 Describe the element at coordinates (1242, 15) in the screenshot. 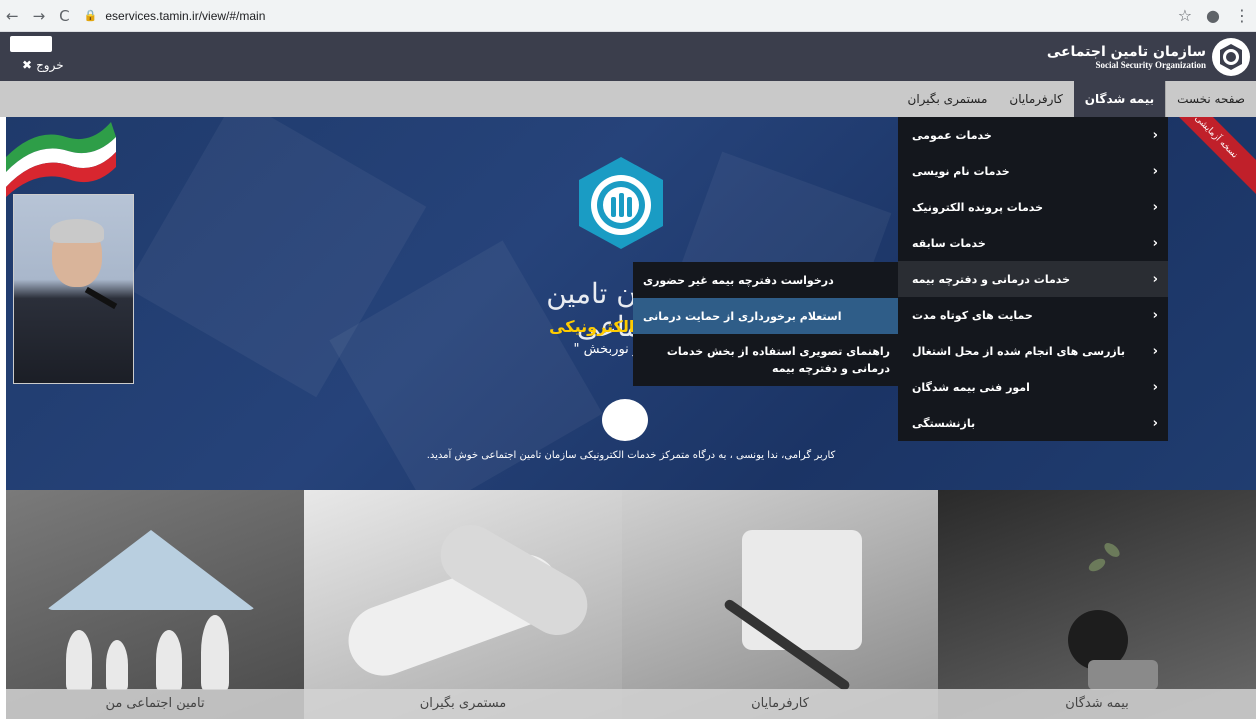

I see `more-icon: ⋮` at that location.